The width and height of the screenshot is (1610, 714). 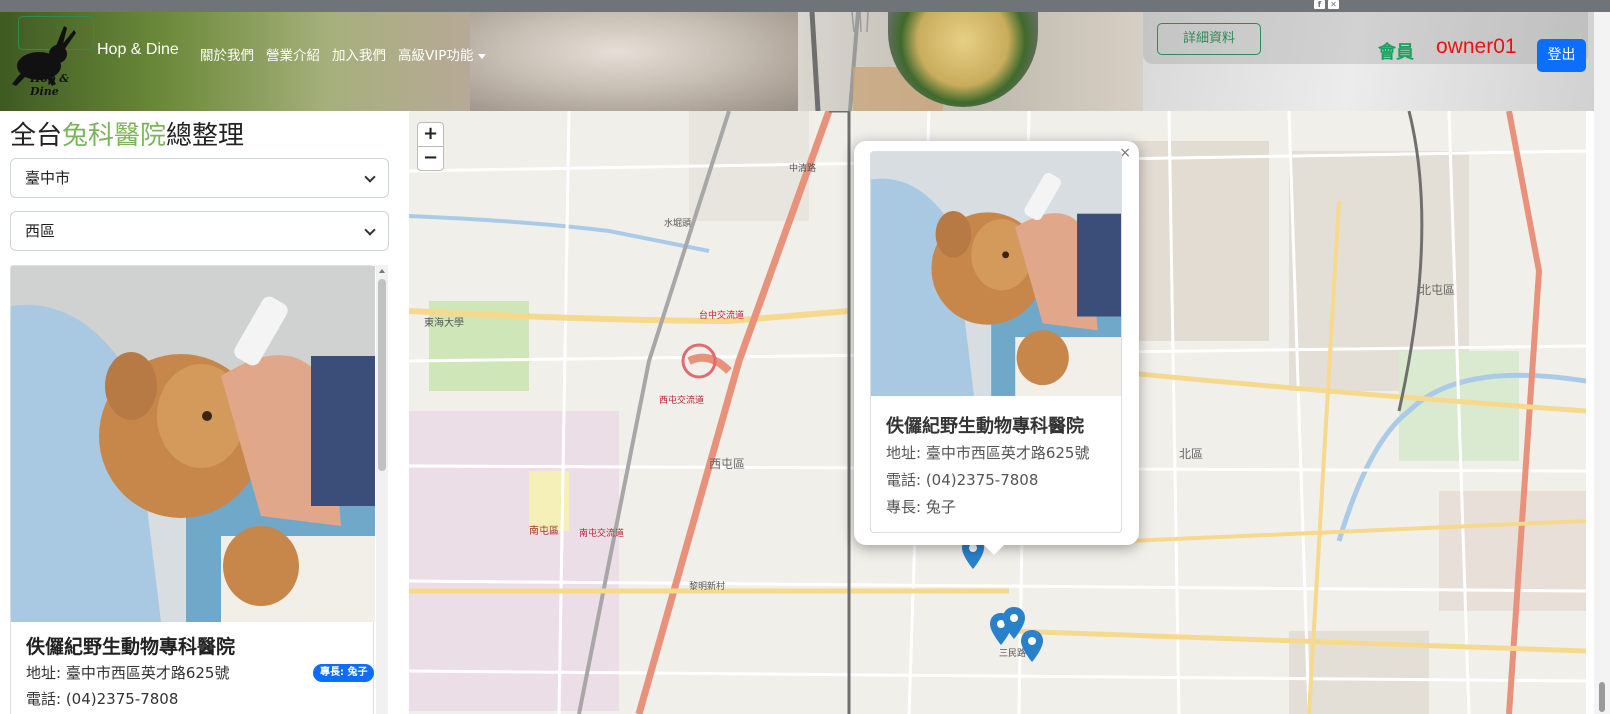 I want to click on nav-item-vip: 高級VIP功能, so click(x=442, y=54).